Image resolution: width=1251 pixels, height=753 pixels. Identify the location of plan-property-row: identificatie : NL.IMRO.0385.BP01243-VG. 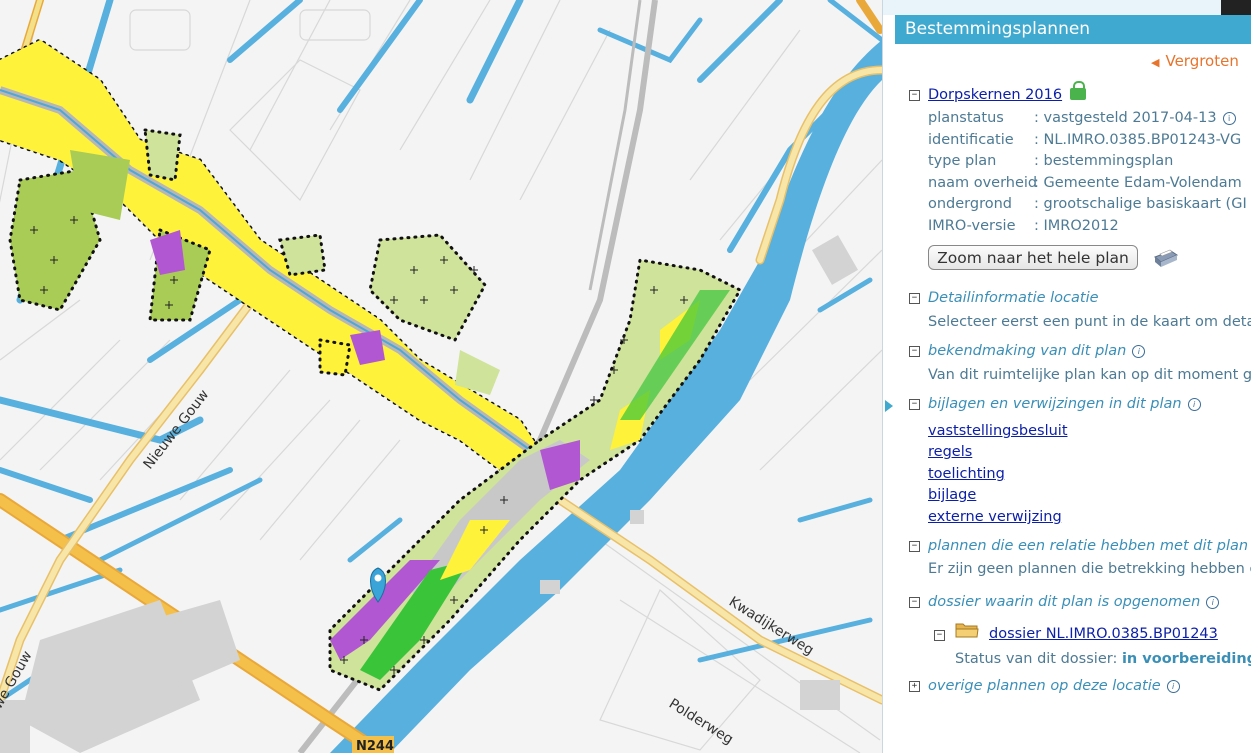
(1084, 140).